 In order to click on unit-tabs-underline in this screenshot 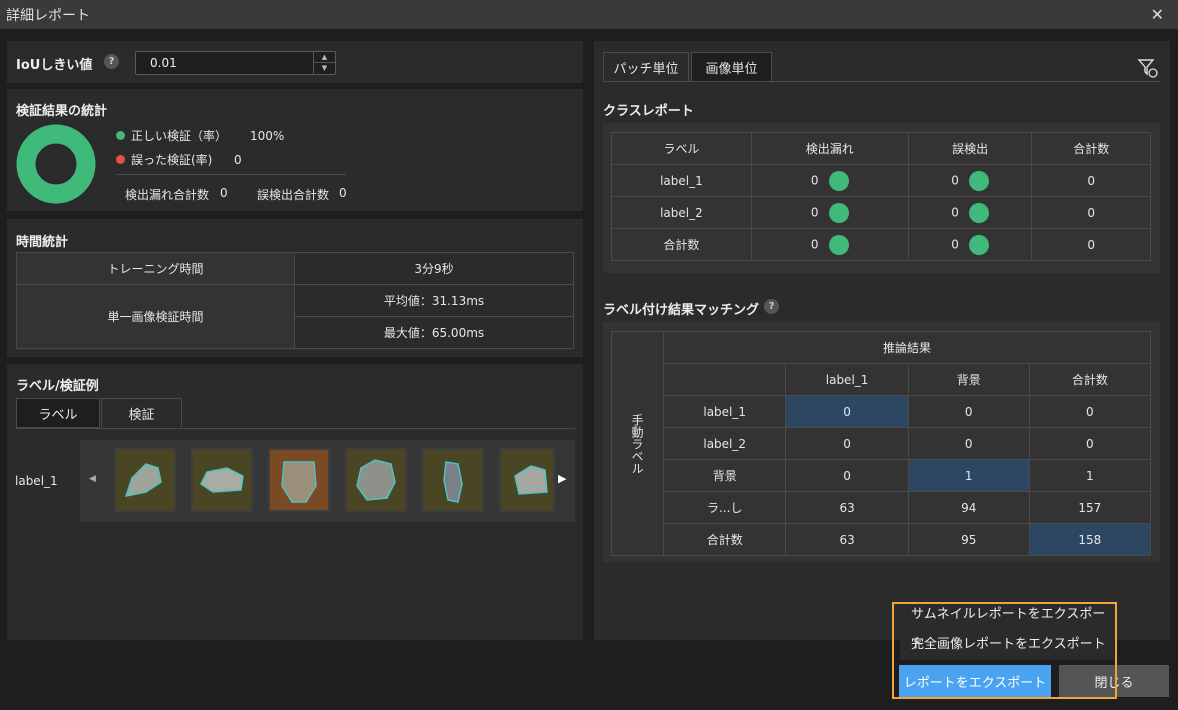, I will do `click(881, 81)`.